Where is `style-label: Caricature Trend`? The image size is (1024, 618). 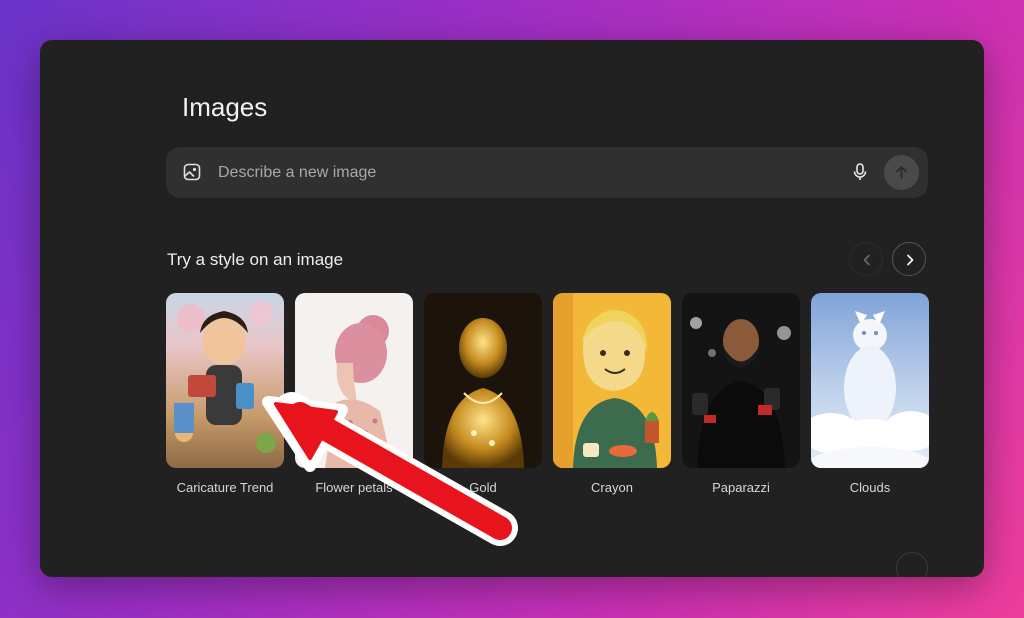 style-label: Caricature Trend is located at coordinates (225, 487).